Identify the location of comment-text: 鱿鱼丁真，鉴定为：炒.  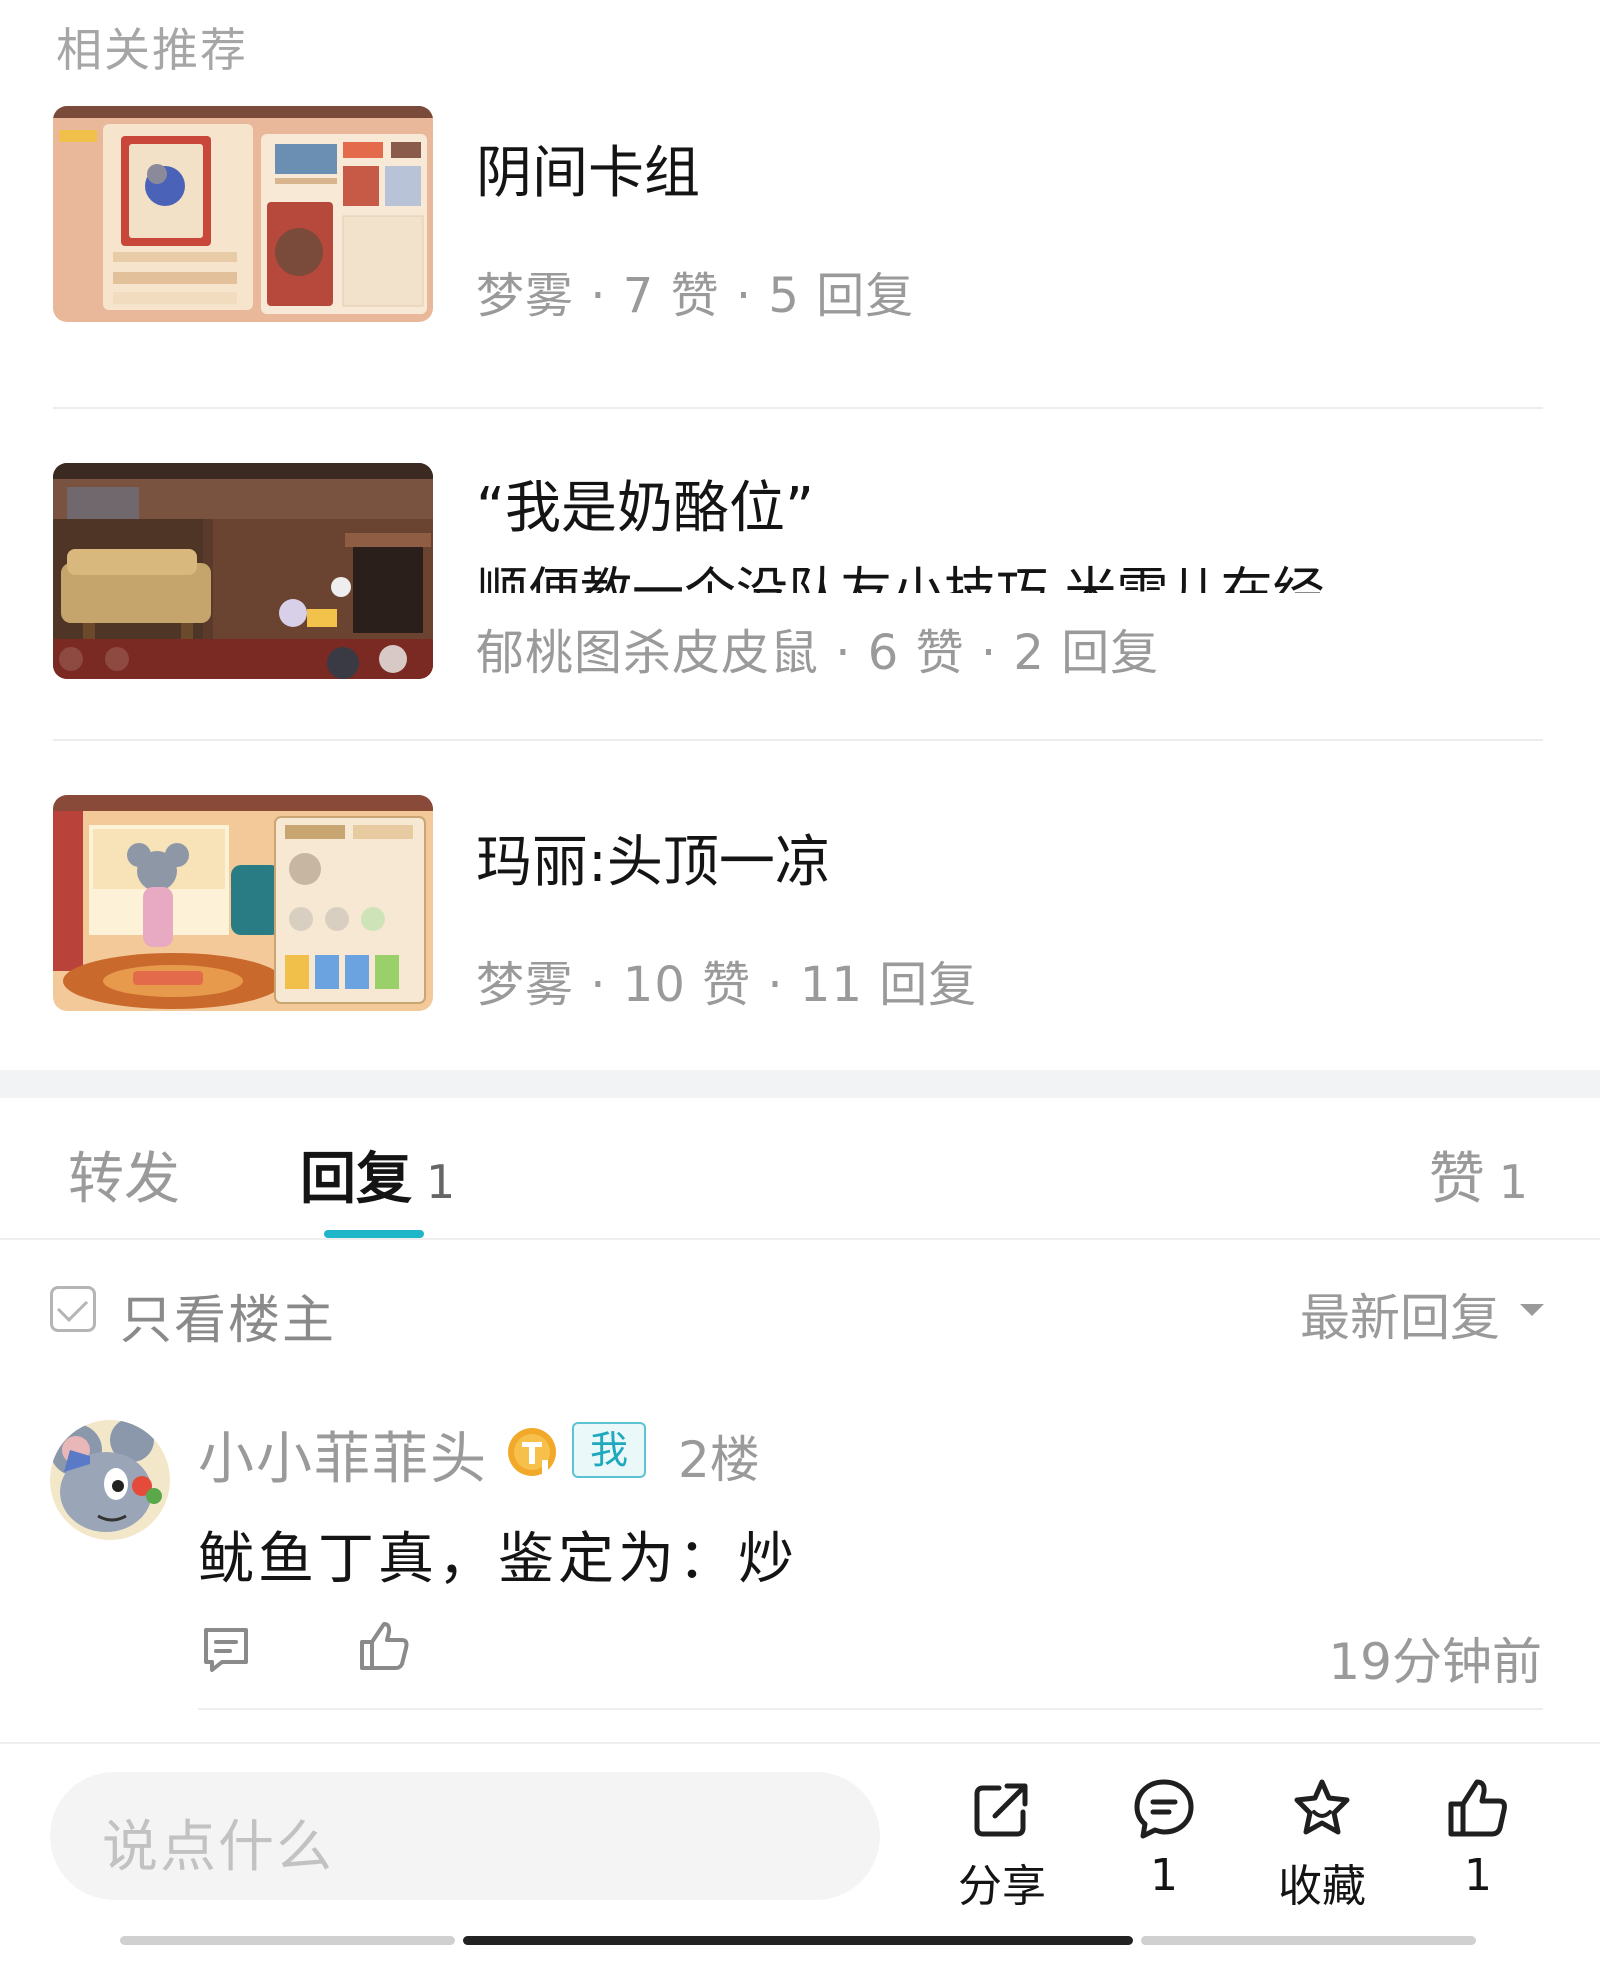
(498, 1559).